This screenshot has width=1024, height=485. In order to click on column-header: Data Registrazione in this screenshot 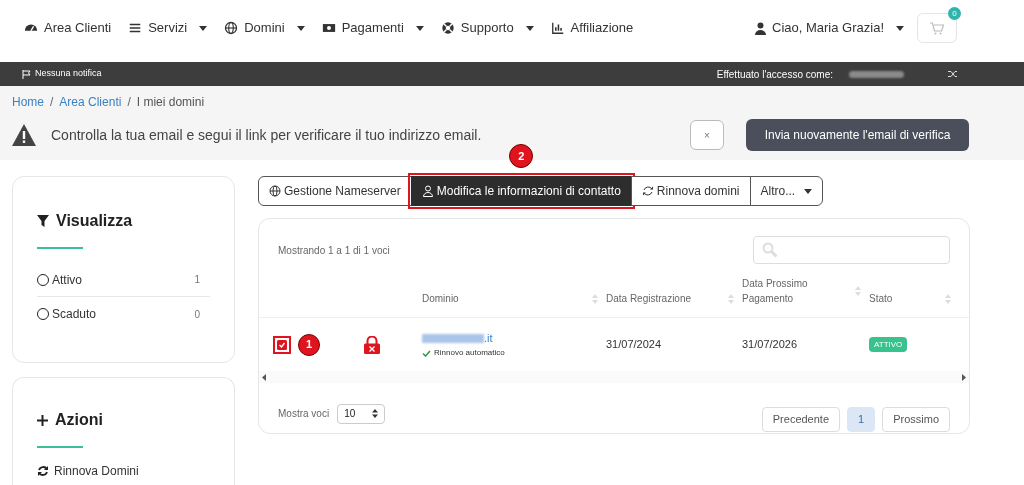, I will do `click(674, 298)`.